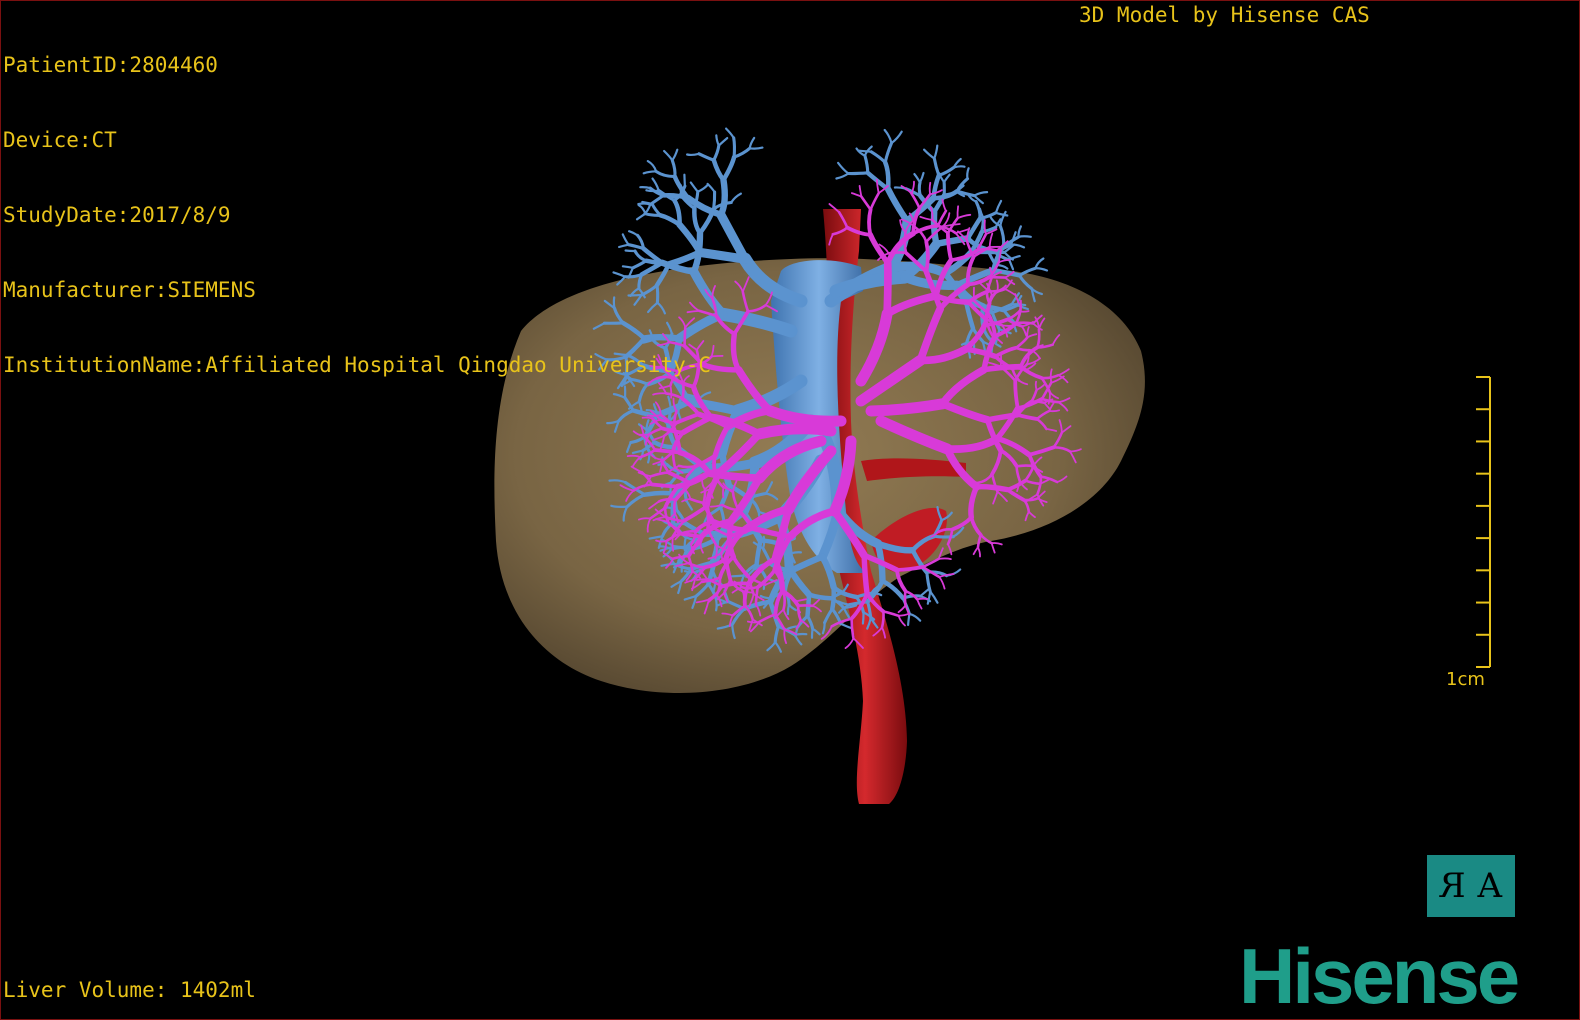 The width and height of the screenshot is (1580, 1020). What do you see at coordinates (129, 290) in the screenshot?
I see `manufacturer: Manufacturer:SIEMENS` at bounding box center [129, 290].